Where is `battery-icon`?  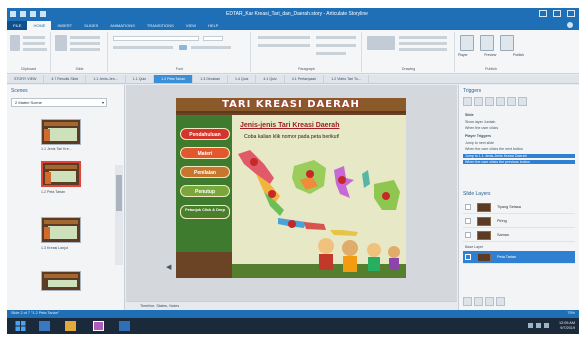 battery-icon is located at coordinates (546, 325).